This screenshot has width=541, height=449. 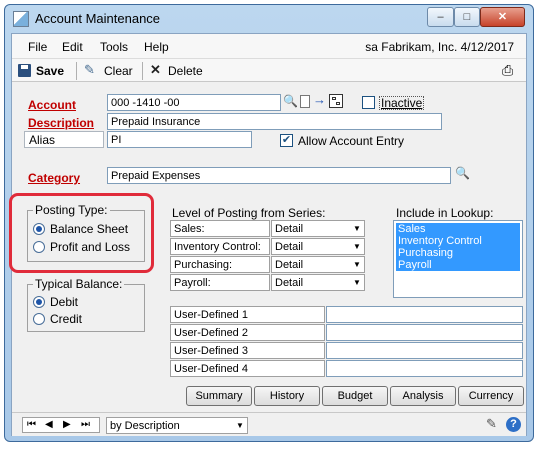 I want to click on save-icon, so click(x=24, y=70).